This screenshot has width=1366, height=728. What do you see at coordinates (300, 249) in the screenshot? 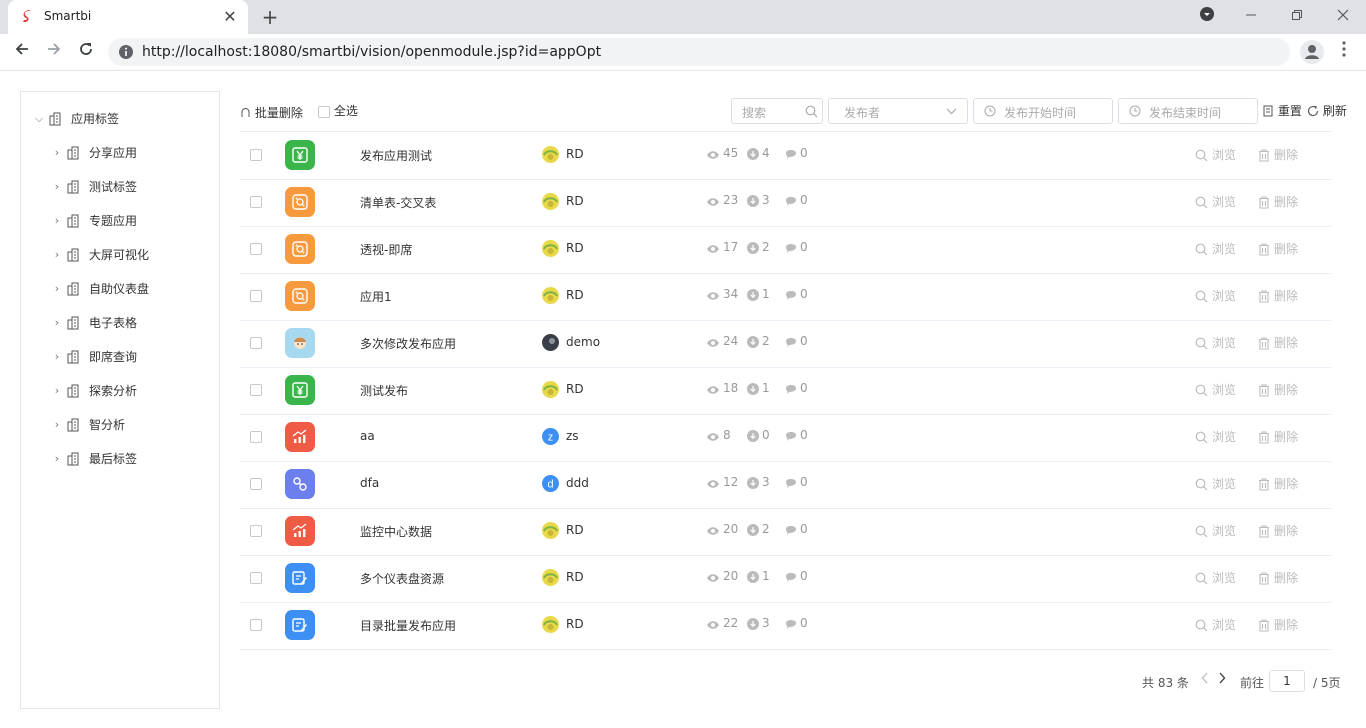
I see `grid-icon` at bounding box center [300, 249].